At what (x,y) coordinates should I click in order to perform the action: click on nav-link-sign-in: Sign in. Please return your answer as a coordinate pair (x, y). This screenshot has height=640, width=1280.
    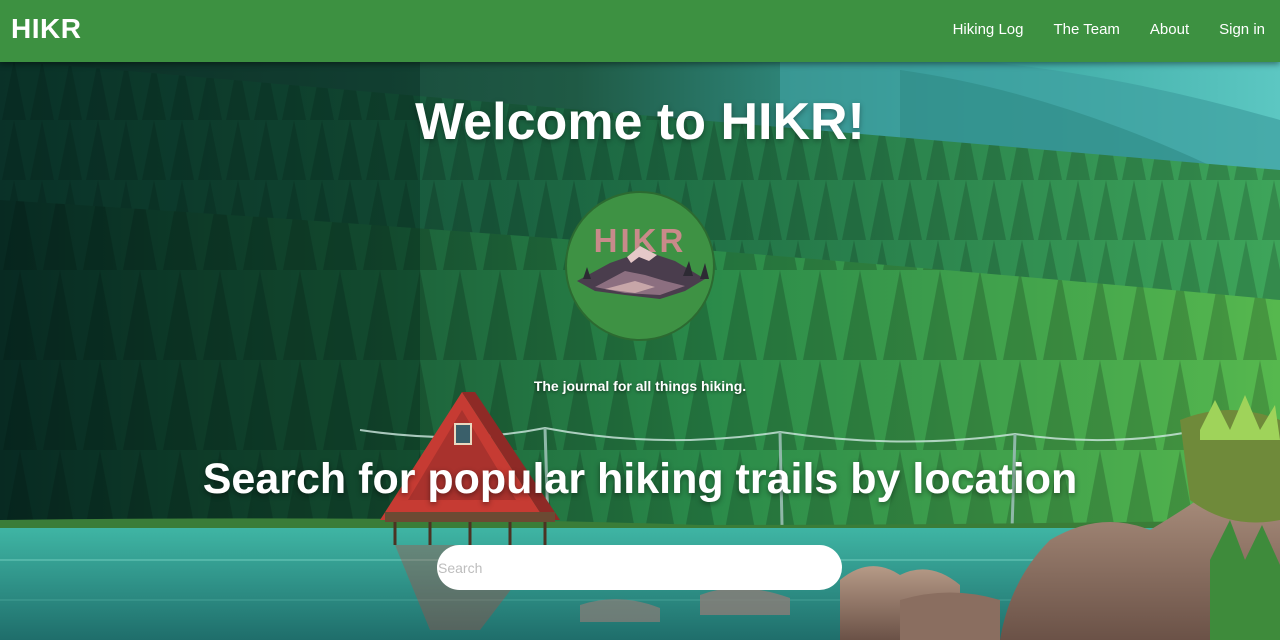
    Looking at the image, I should click on (1242, 29).